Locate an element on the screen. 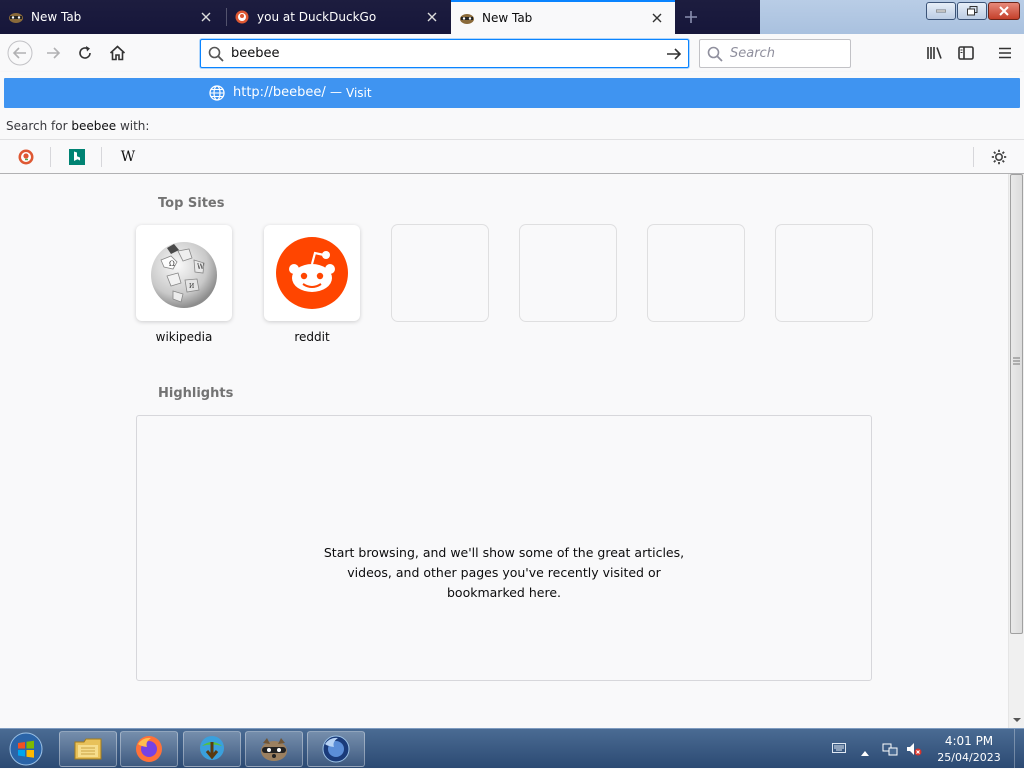 Image resolution: width=1024 pixels, height=769 pixels. clock-date: 25/04/2023 is located at coordinates (969, 757).